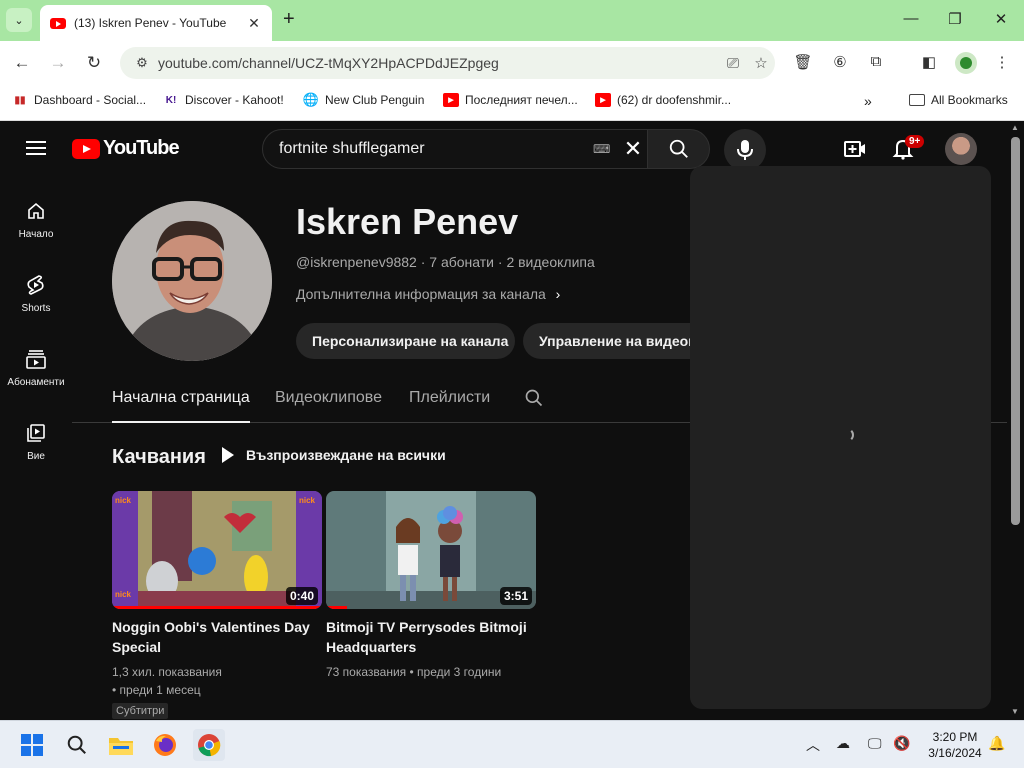  I want to click on onedrive-icon: ☁, so click(843, 743).